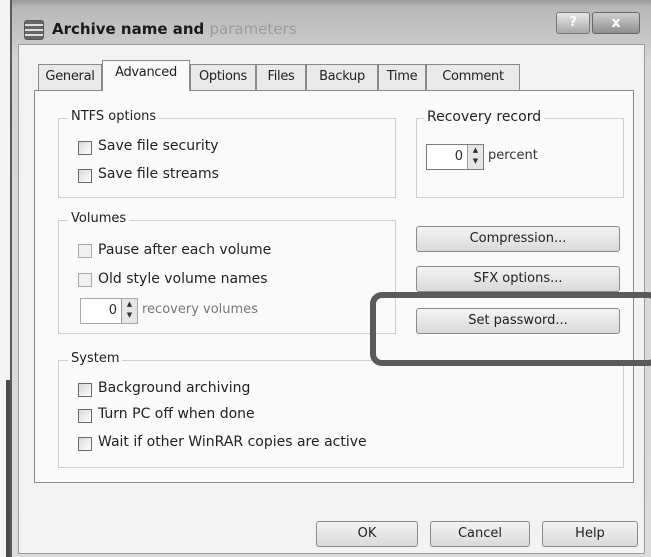  I want to click on recovery-volumes-spinner: 0 ▲ ▼, so click(109, 311).